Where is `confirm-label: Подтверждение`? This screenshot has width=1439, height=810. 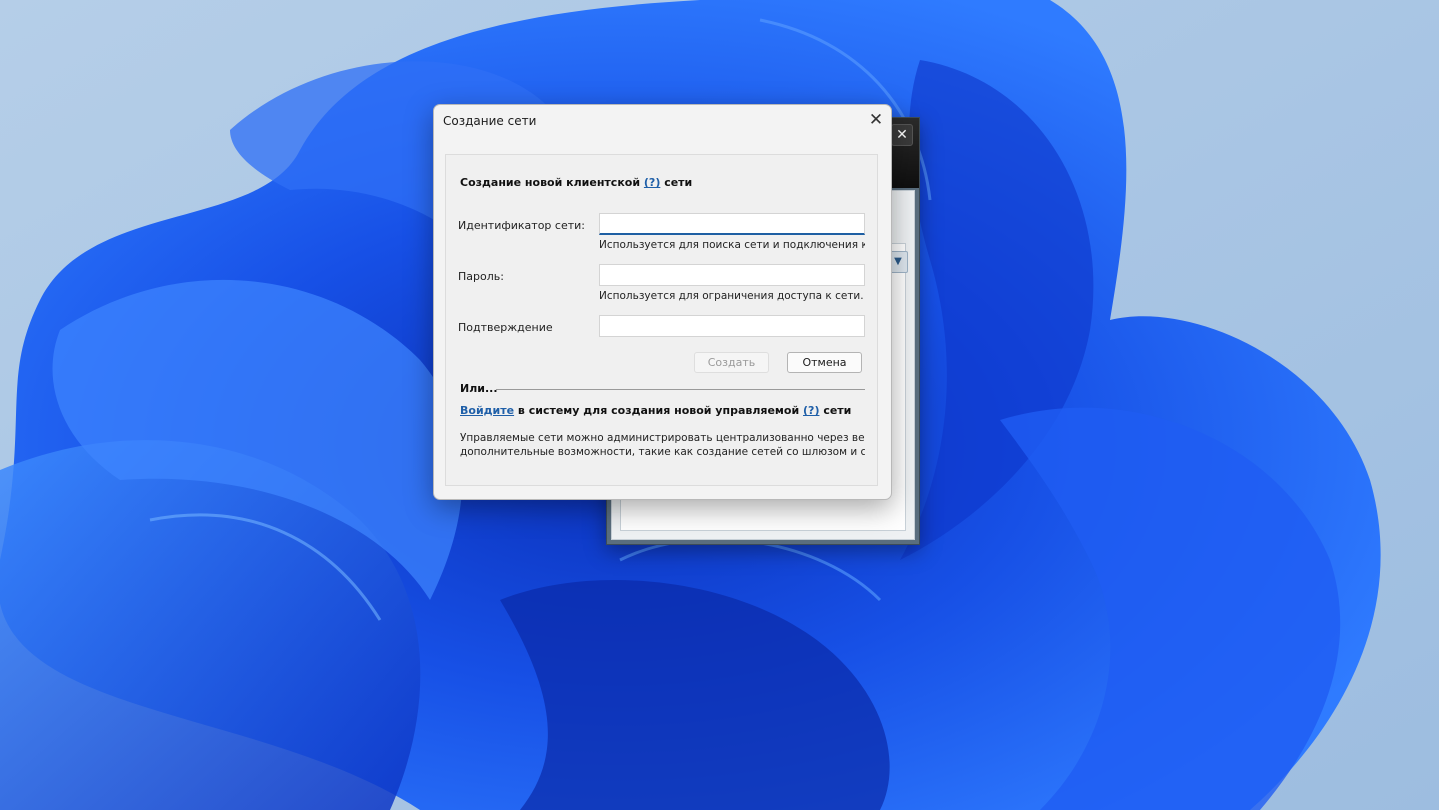
confirm-label: Подтверждение is located at coordinates (505, 327).